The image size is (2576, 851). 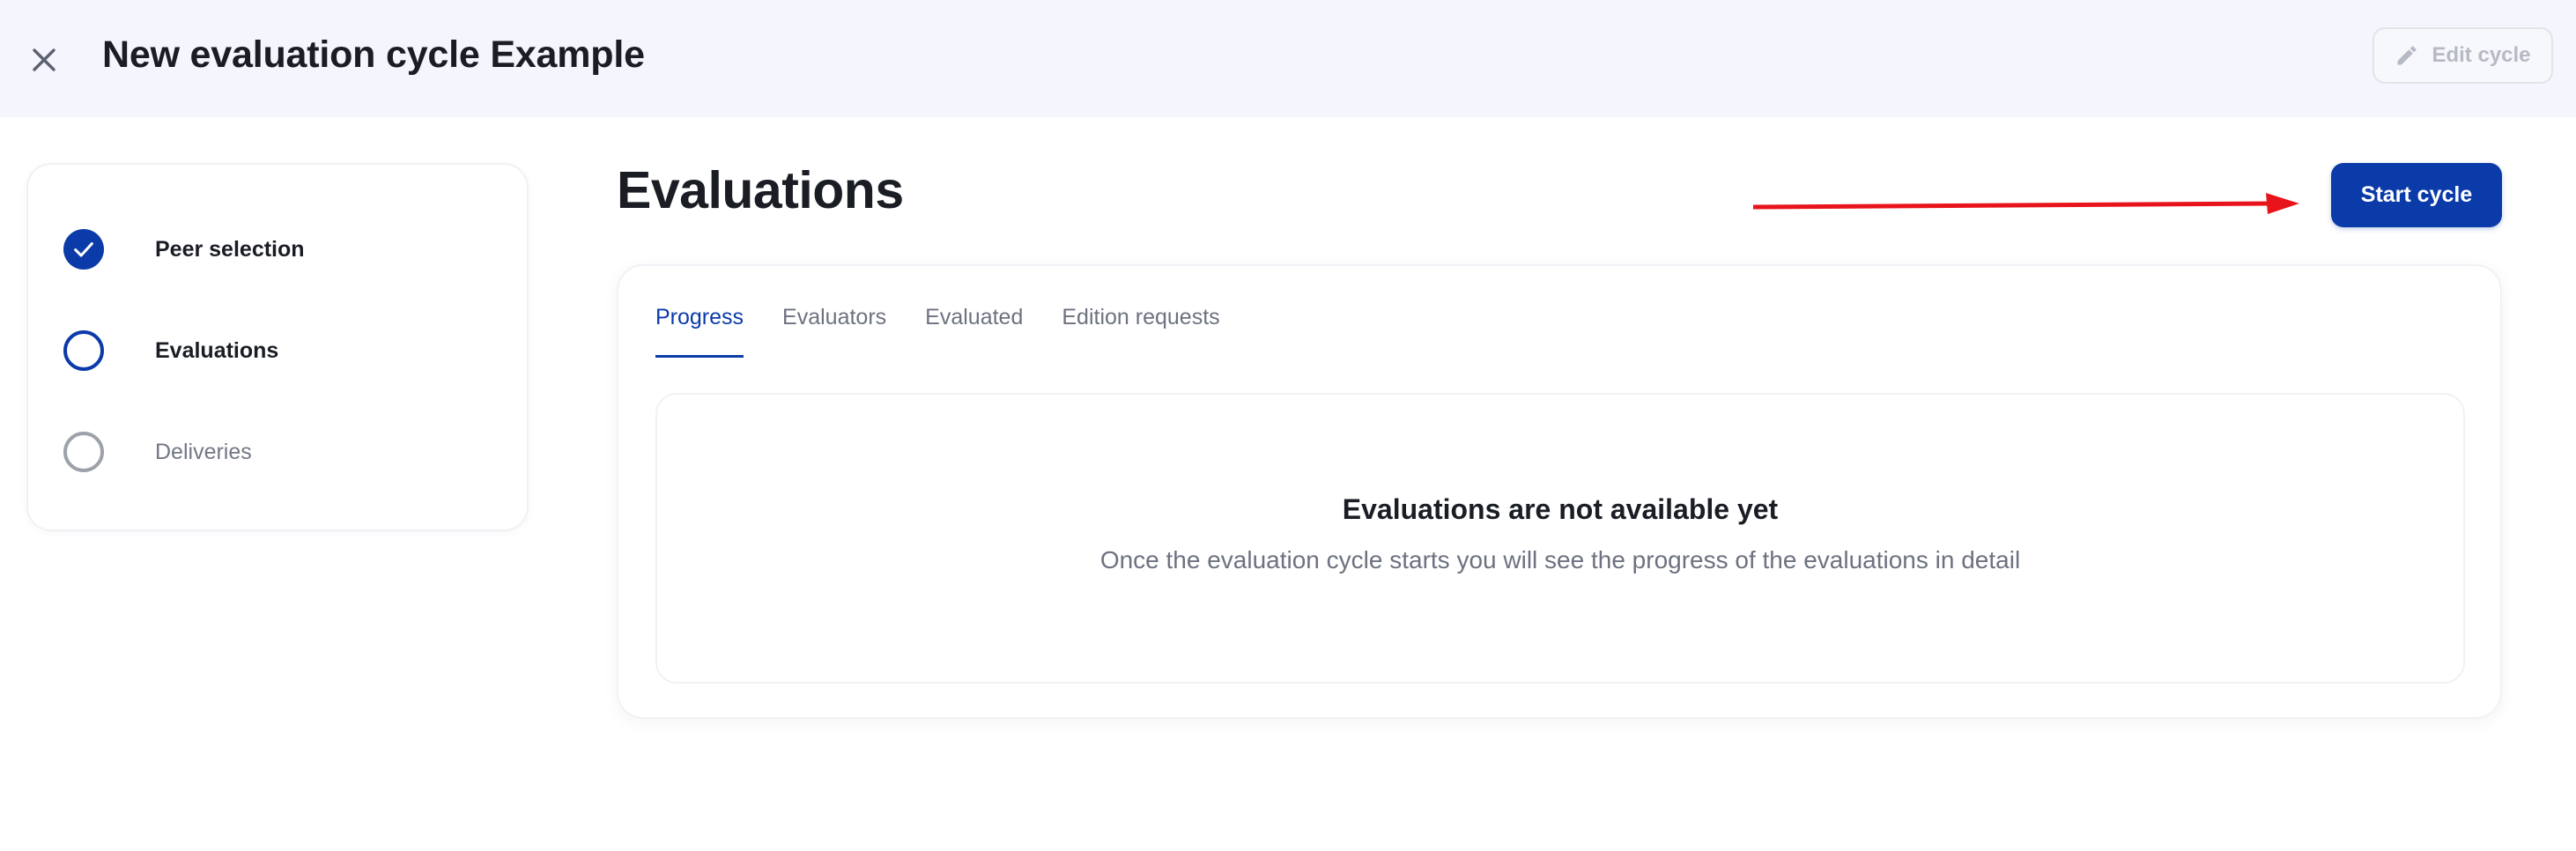 I want to click on tab-edition-requests: Edition requests, so click(x=1140, y=329).